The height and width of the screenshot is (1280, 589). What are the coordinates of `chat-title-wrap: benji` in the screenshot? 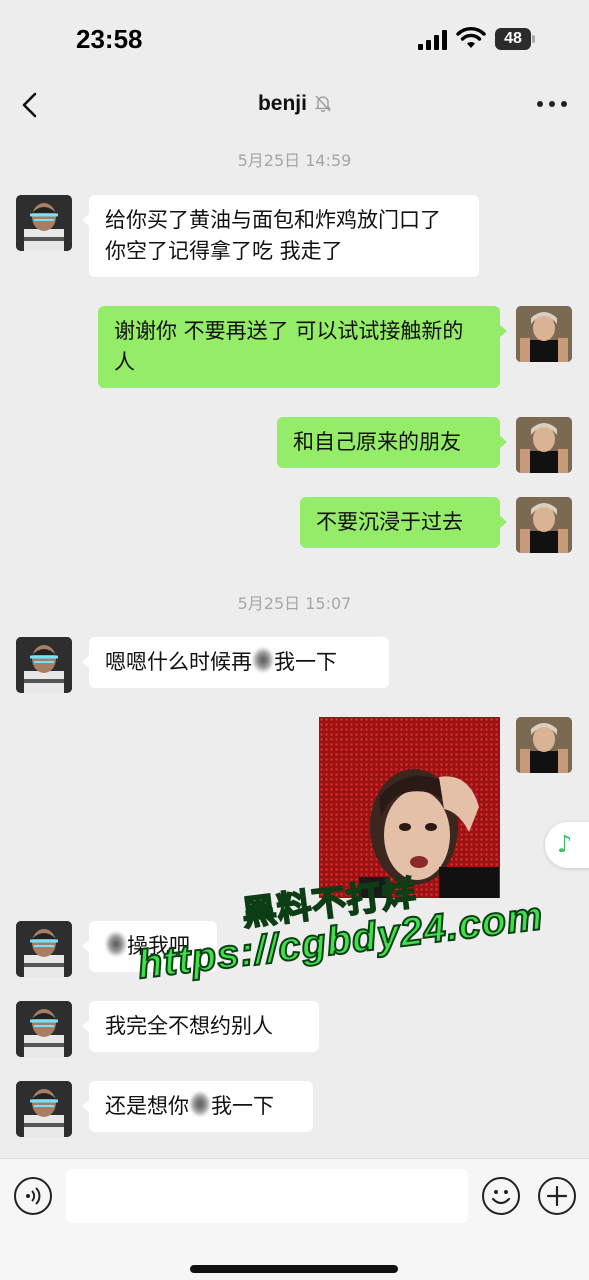 It's located at (294, 104).